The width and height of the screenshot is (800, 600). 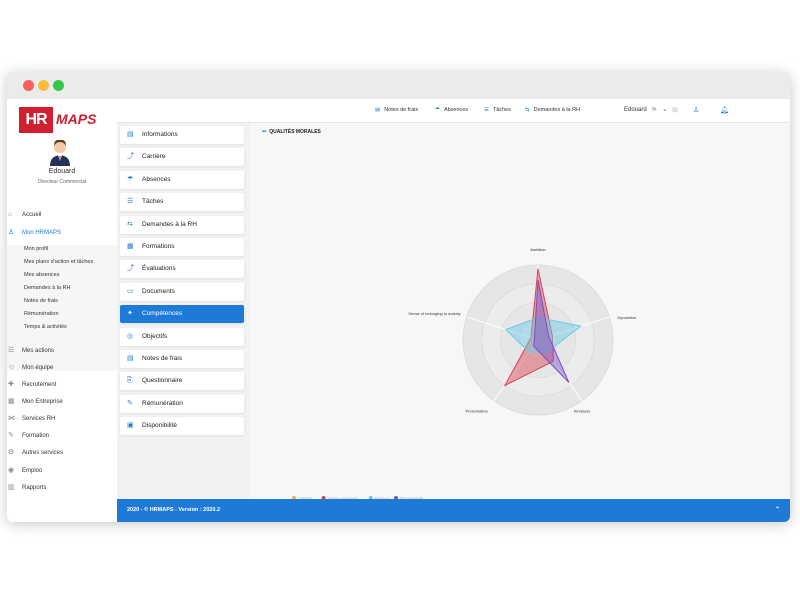 What do you see at coordinates (675, 110) in the screenshot?
I see `grid-icon: ⊞` at bounding box center [675, 110].